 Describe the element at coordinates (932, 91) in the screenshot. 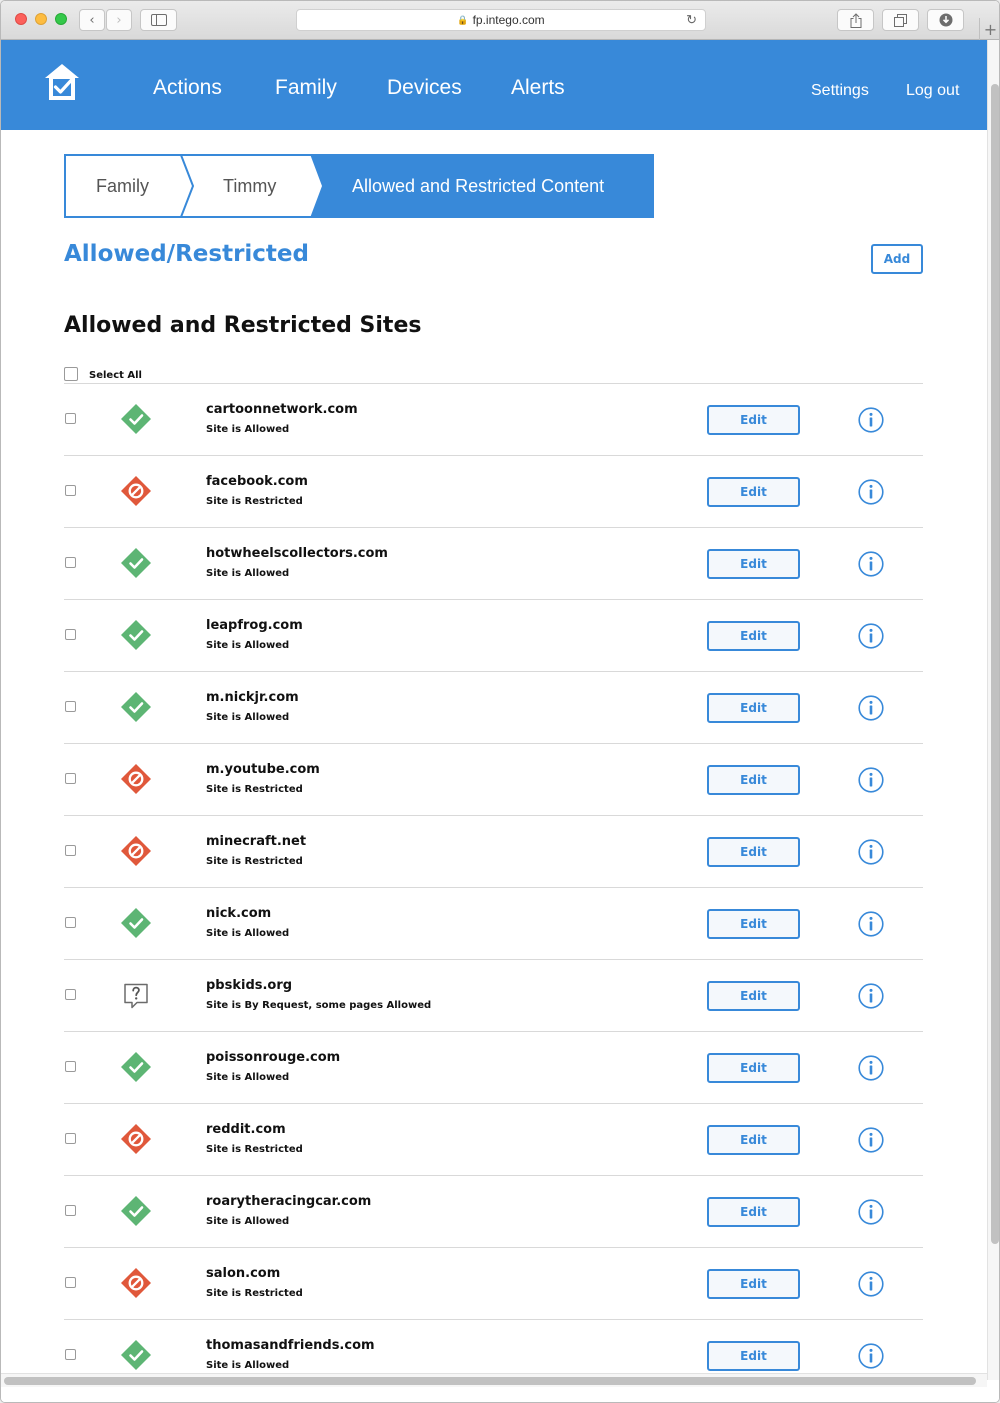

I see `logout-link: Log out` at that location.